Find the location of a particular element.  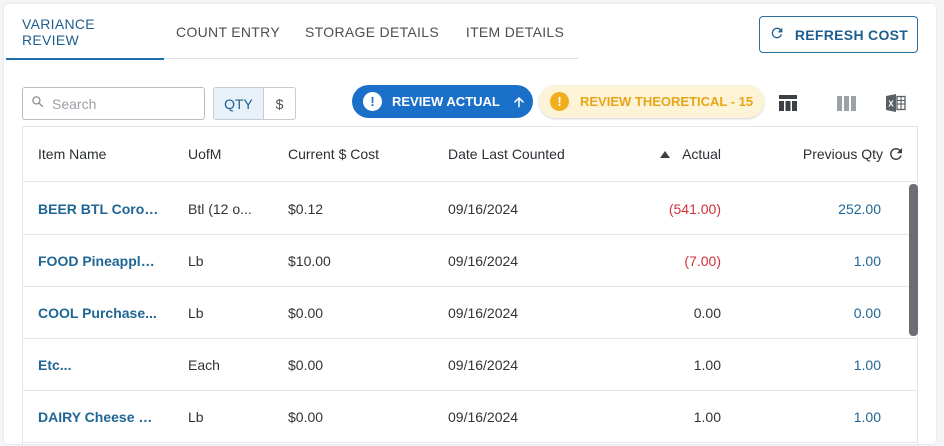

previous-qty-cell: 0.00 is located at coordinates (867, 312).